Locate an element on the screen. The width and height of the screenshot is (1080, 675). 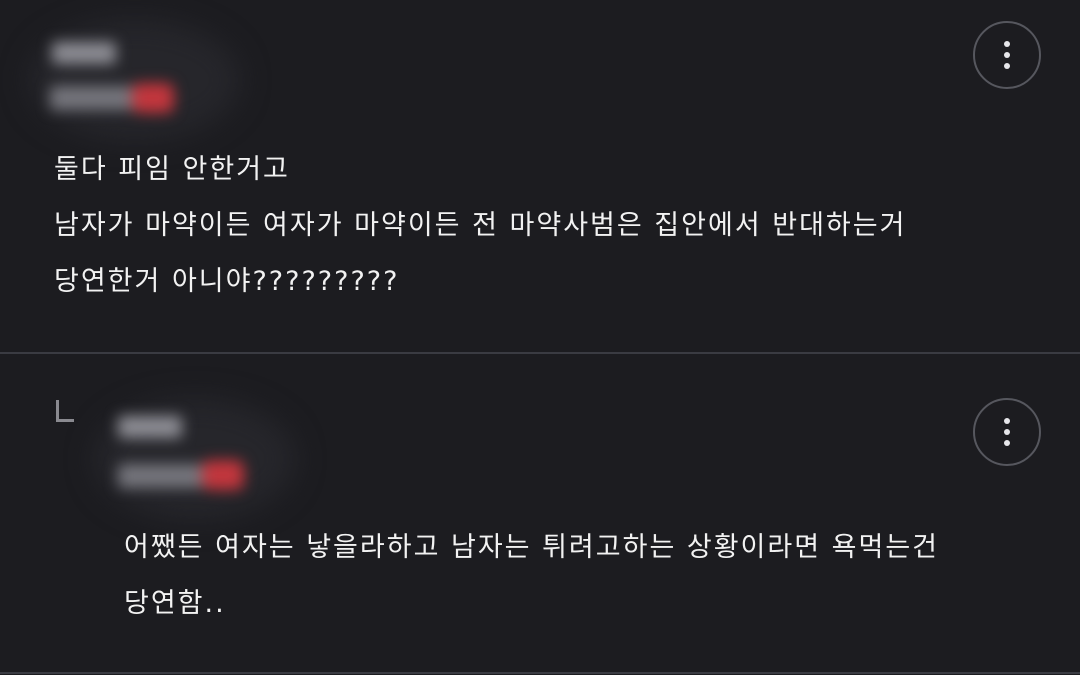
comment-divider is located at coordinates (540, 673).